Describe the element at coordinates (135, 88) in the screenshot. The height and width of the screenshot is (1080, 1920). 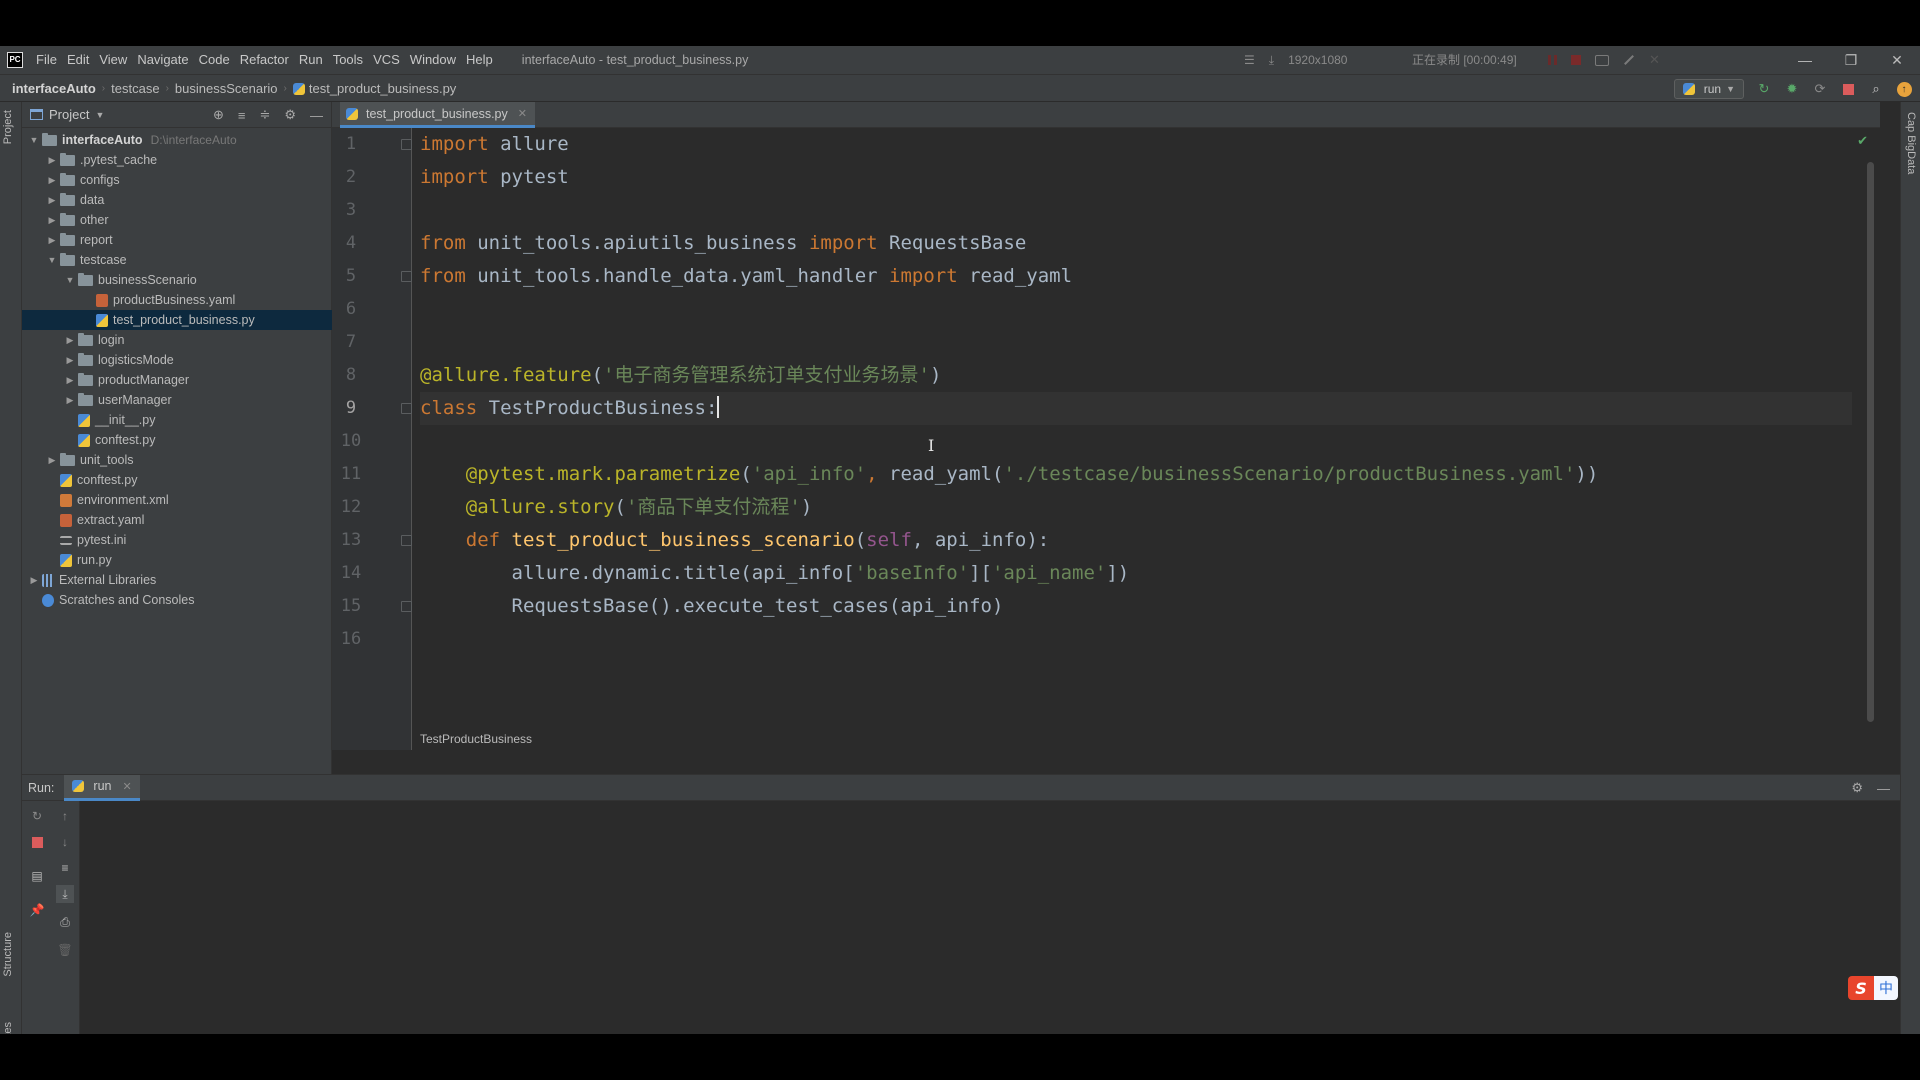
I see `breadcrumb-testcase: testcase` at that location.